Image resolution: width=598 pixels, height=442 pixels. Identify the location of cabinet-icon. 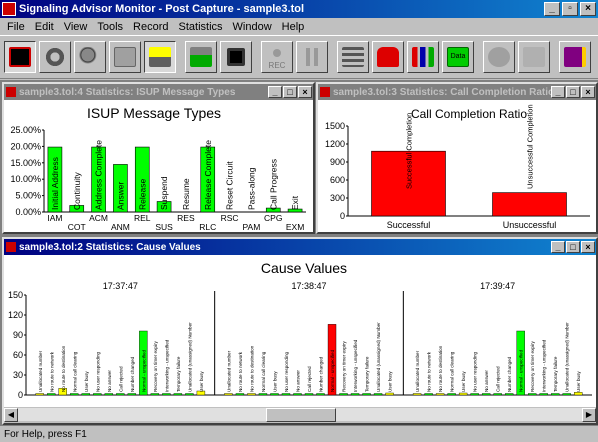
(160, 57).